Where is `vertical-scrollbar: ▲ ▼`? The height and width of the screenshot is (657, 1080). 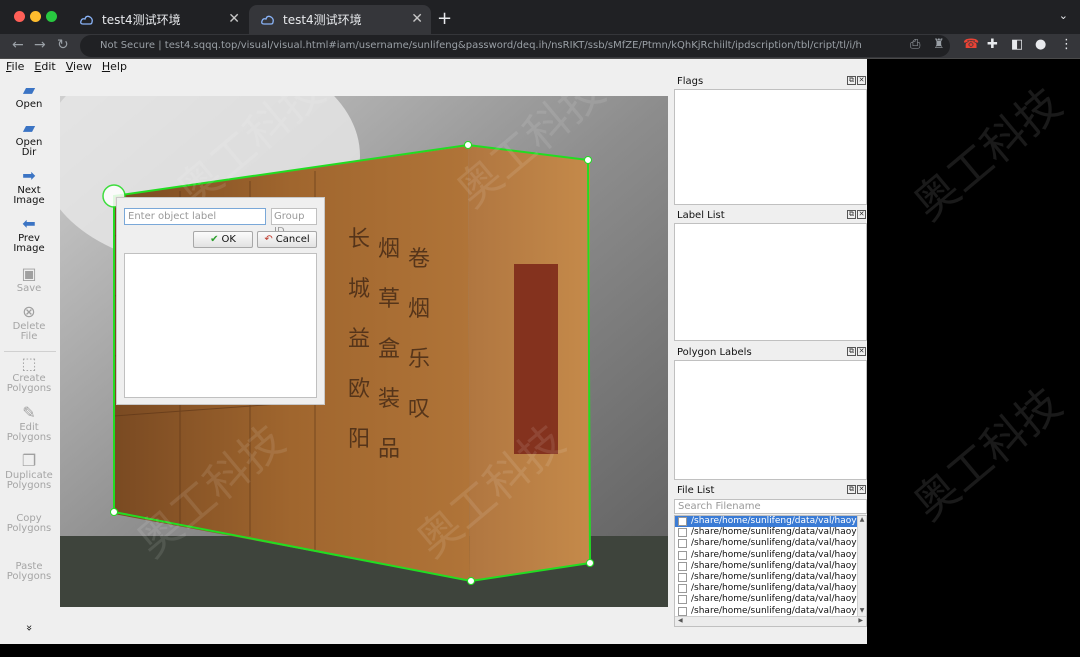
vertical-scrollbar: ▲ ▼ is located at coordinates (861, 566).